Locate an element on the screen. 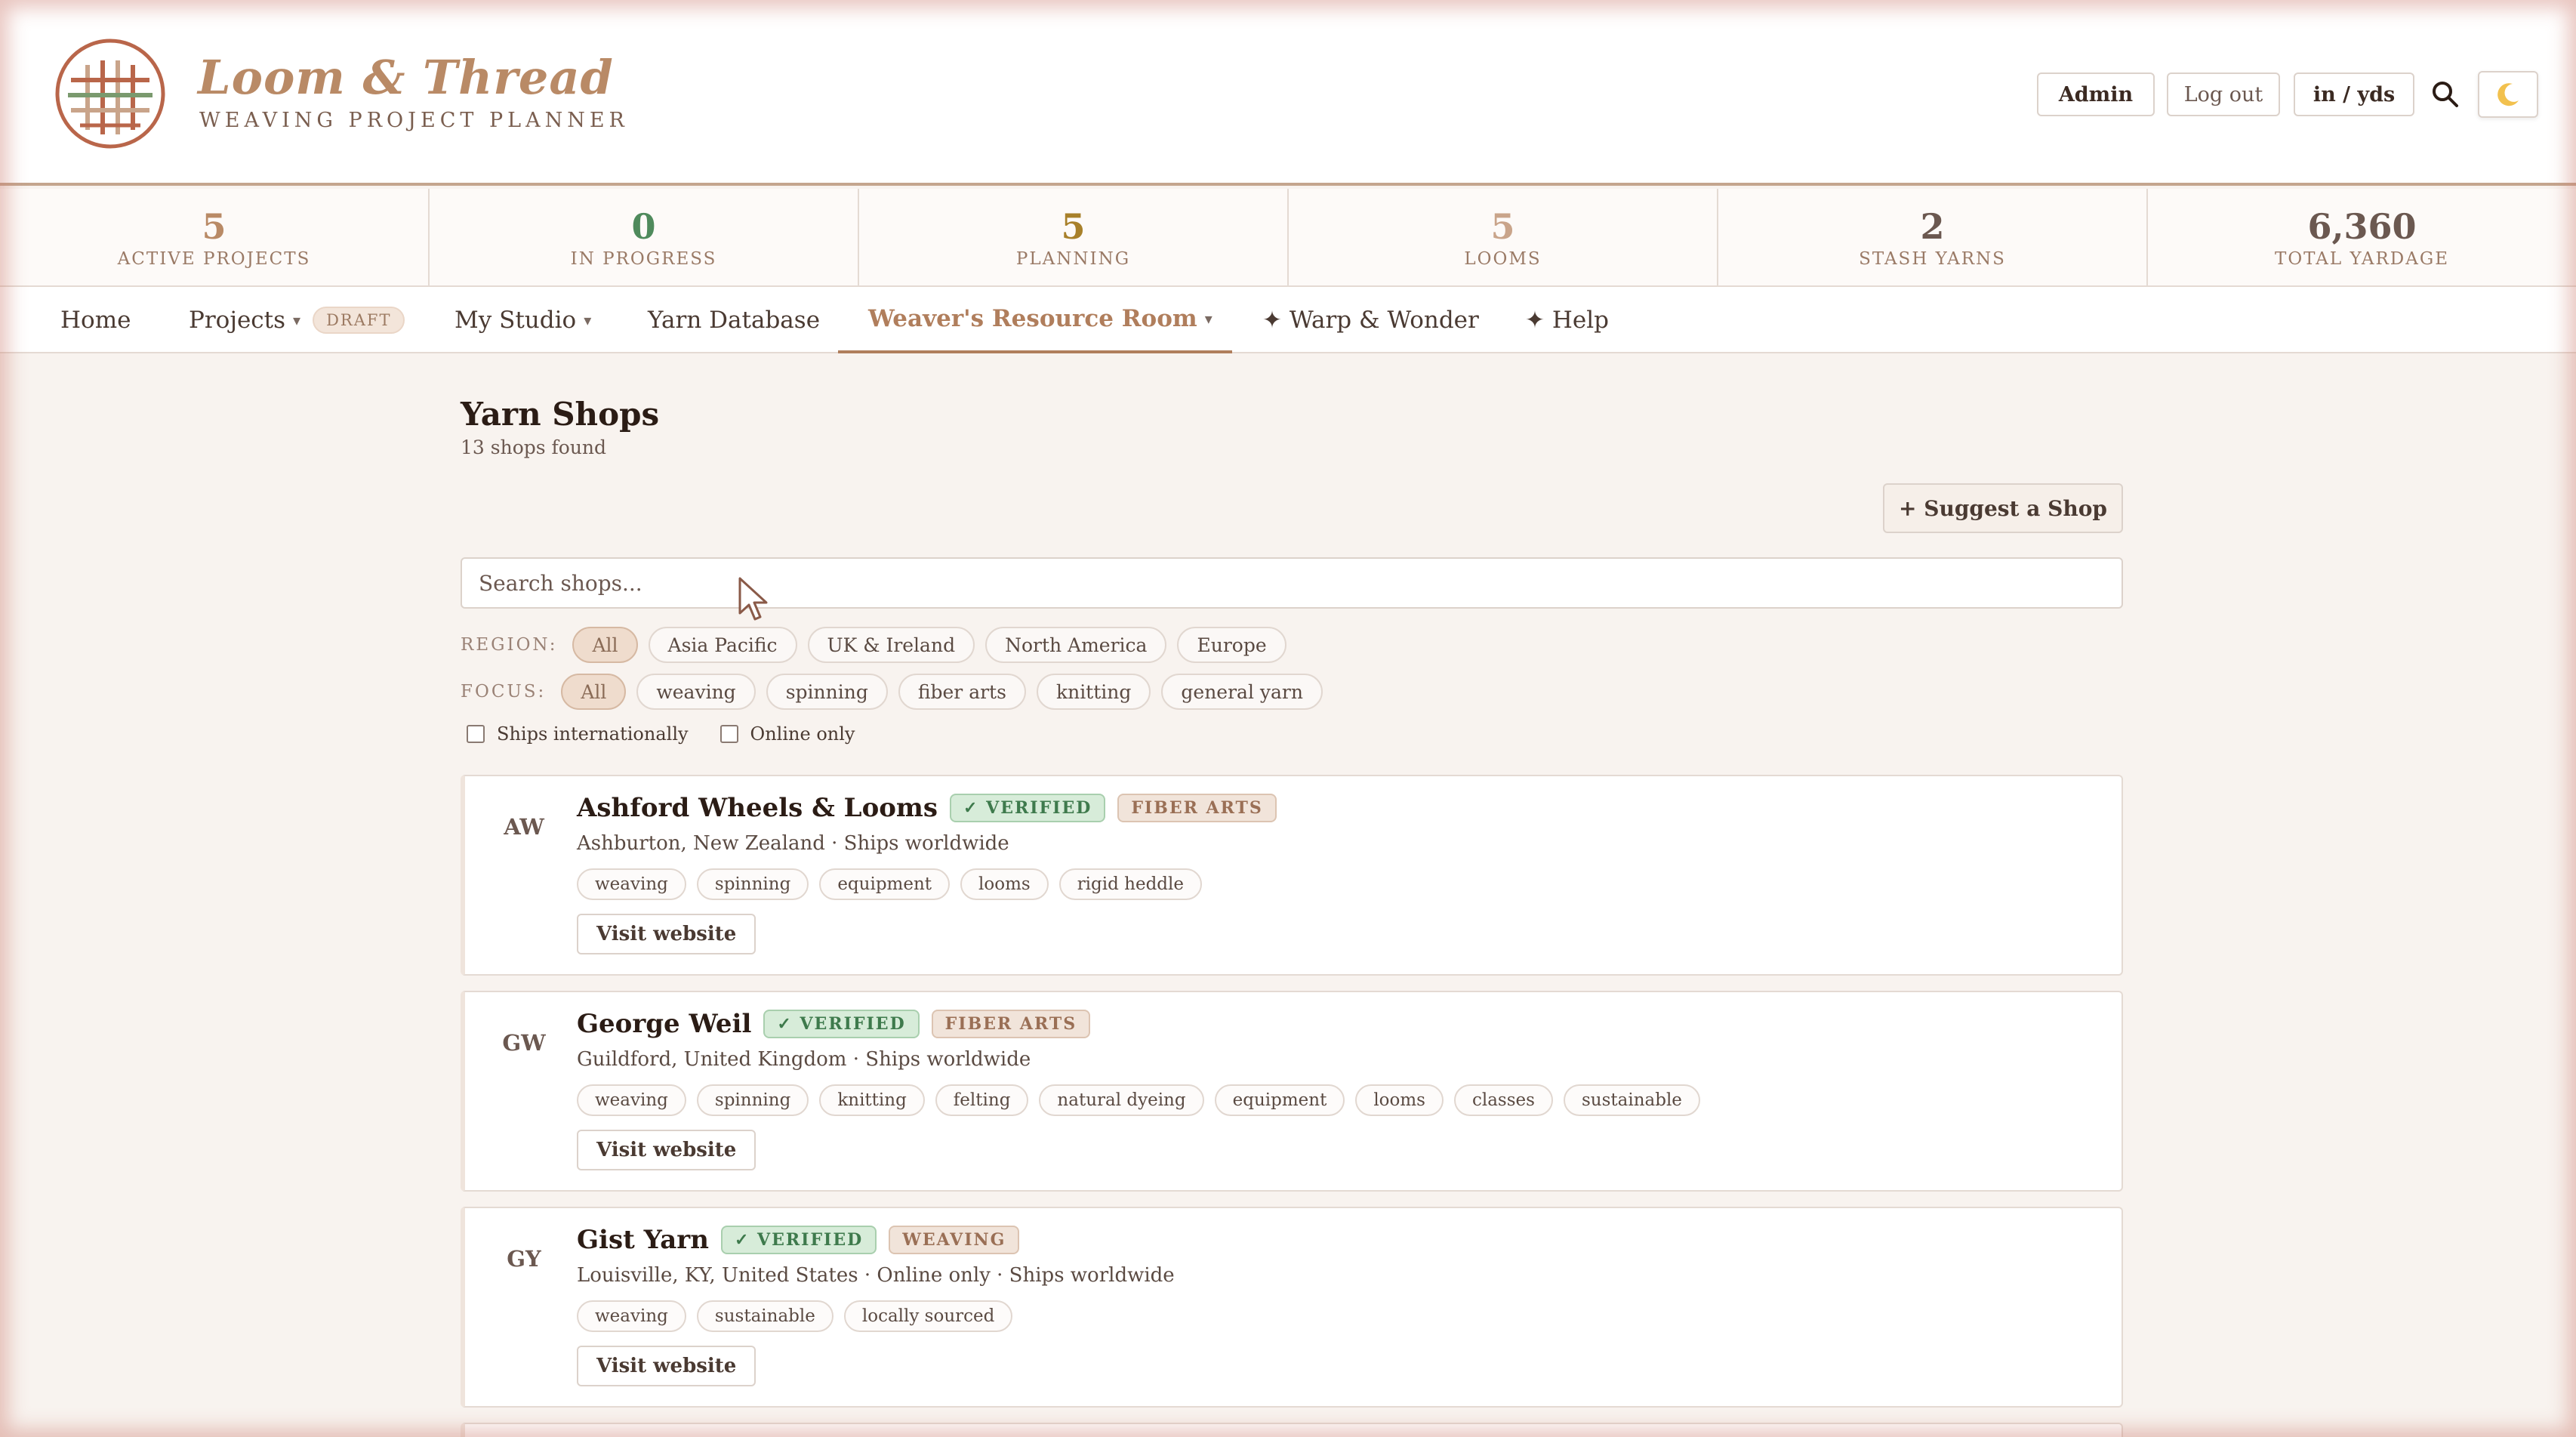 The width and height of the screenshot is (2576, 1437). nav-resource-room: Weaver's Resource Room ▾ is located at coordinates (1035, 320).